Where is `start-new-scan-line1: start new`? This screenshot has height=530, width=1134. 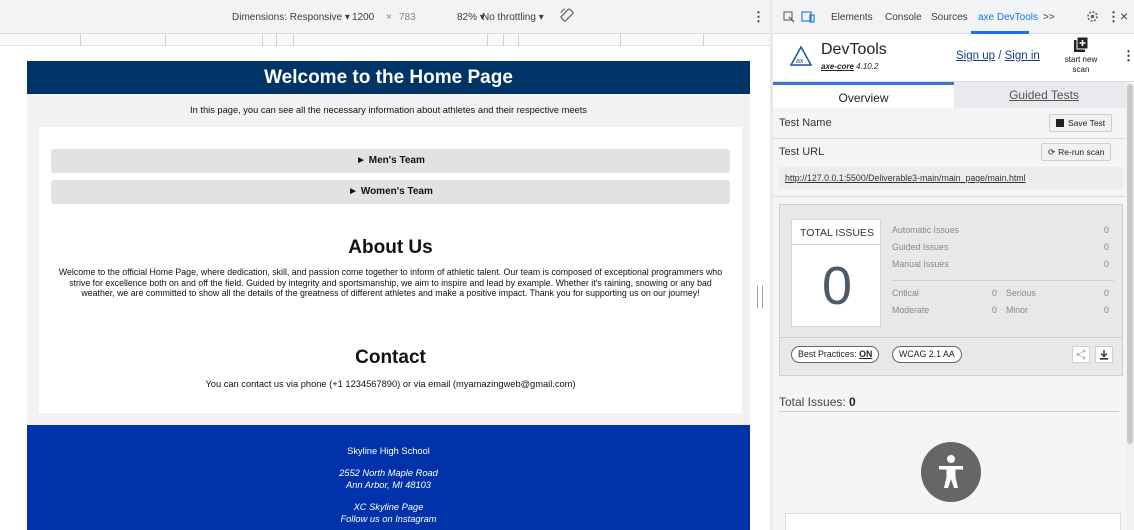
start-new-scan-line1: start new is located at coordinates (1081, 59).